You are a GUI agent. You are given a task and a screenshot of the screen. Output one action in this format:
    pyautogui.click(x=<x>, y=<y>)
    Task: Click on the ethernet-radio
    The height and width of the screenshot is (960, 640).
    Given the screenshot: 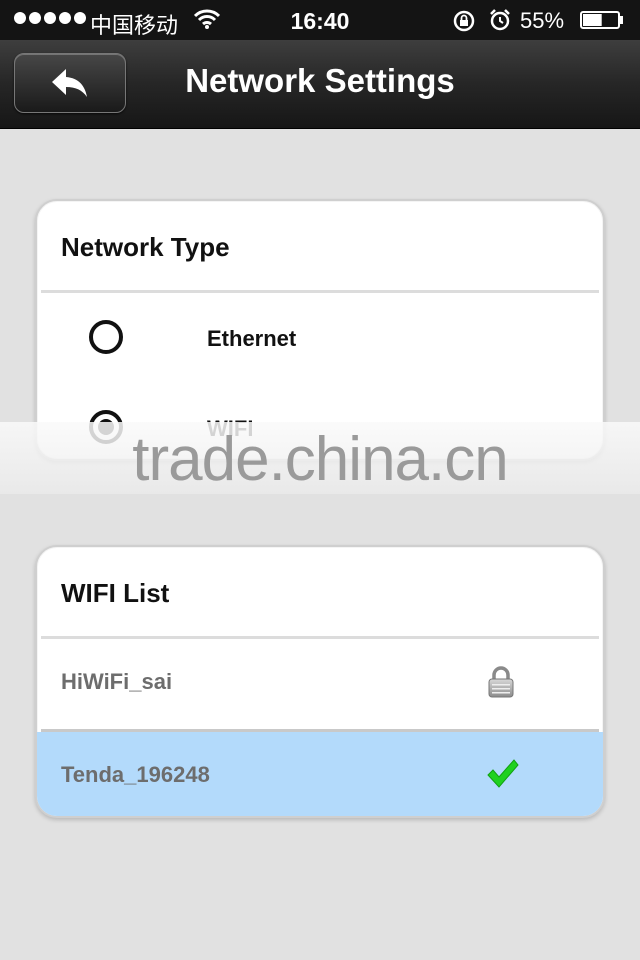 What is the action you would take?
    pyautogui.click(x=106, y=337)
    